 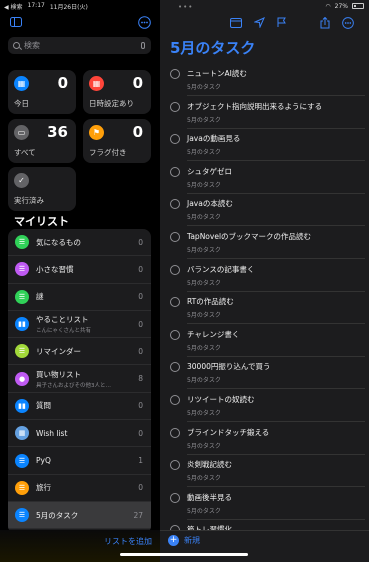 I want to click on list-count: 27, so click(x=138, y=515).